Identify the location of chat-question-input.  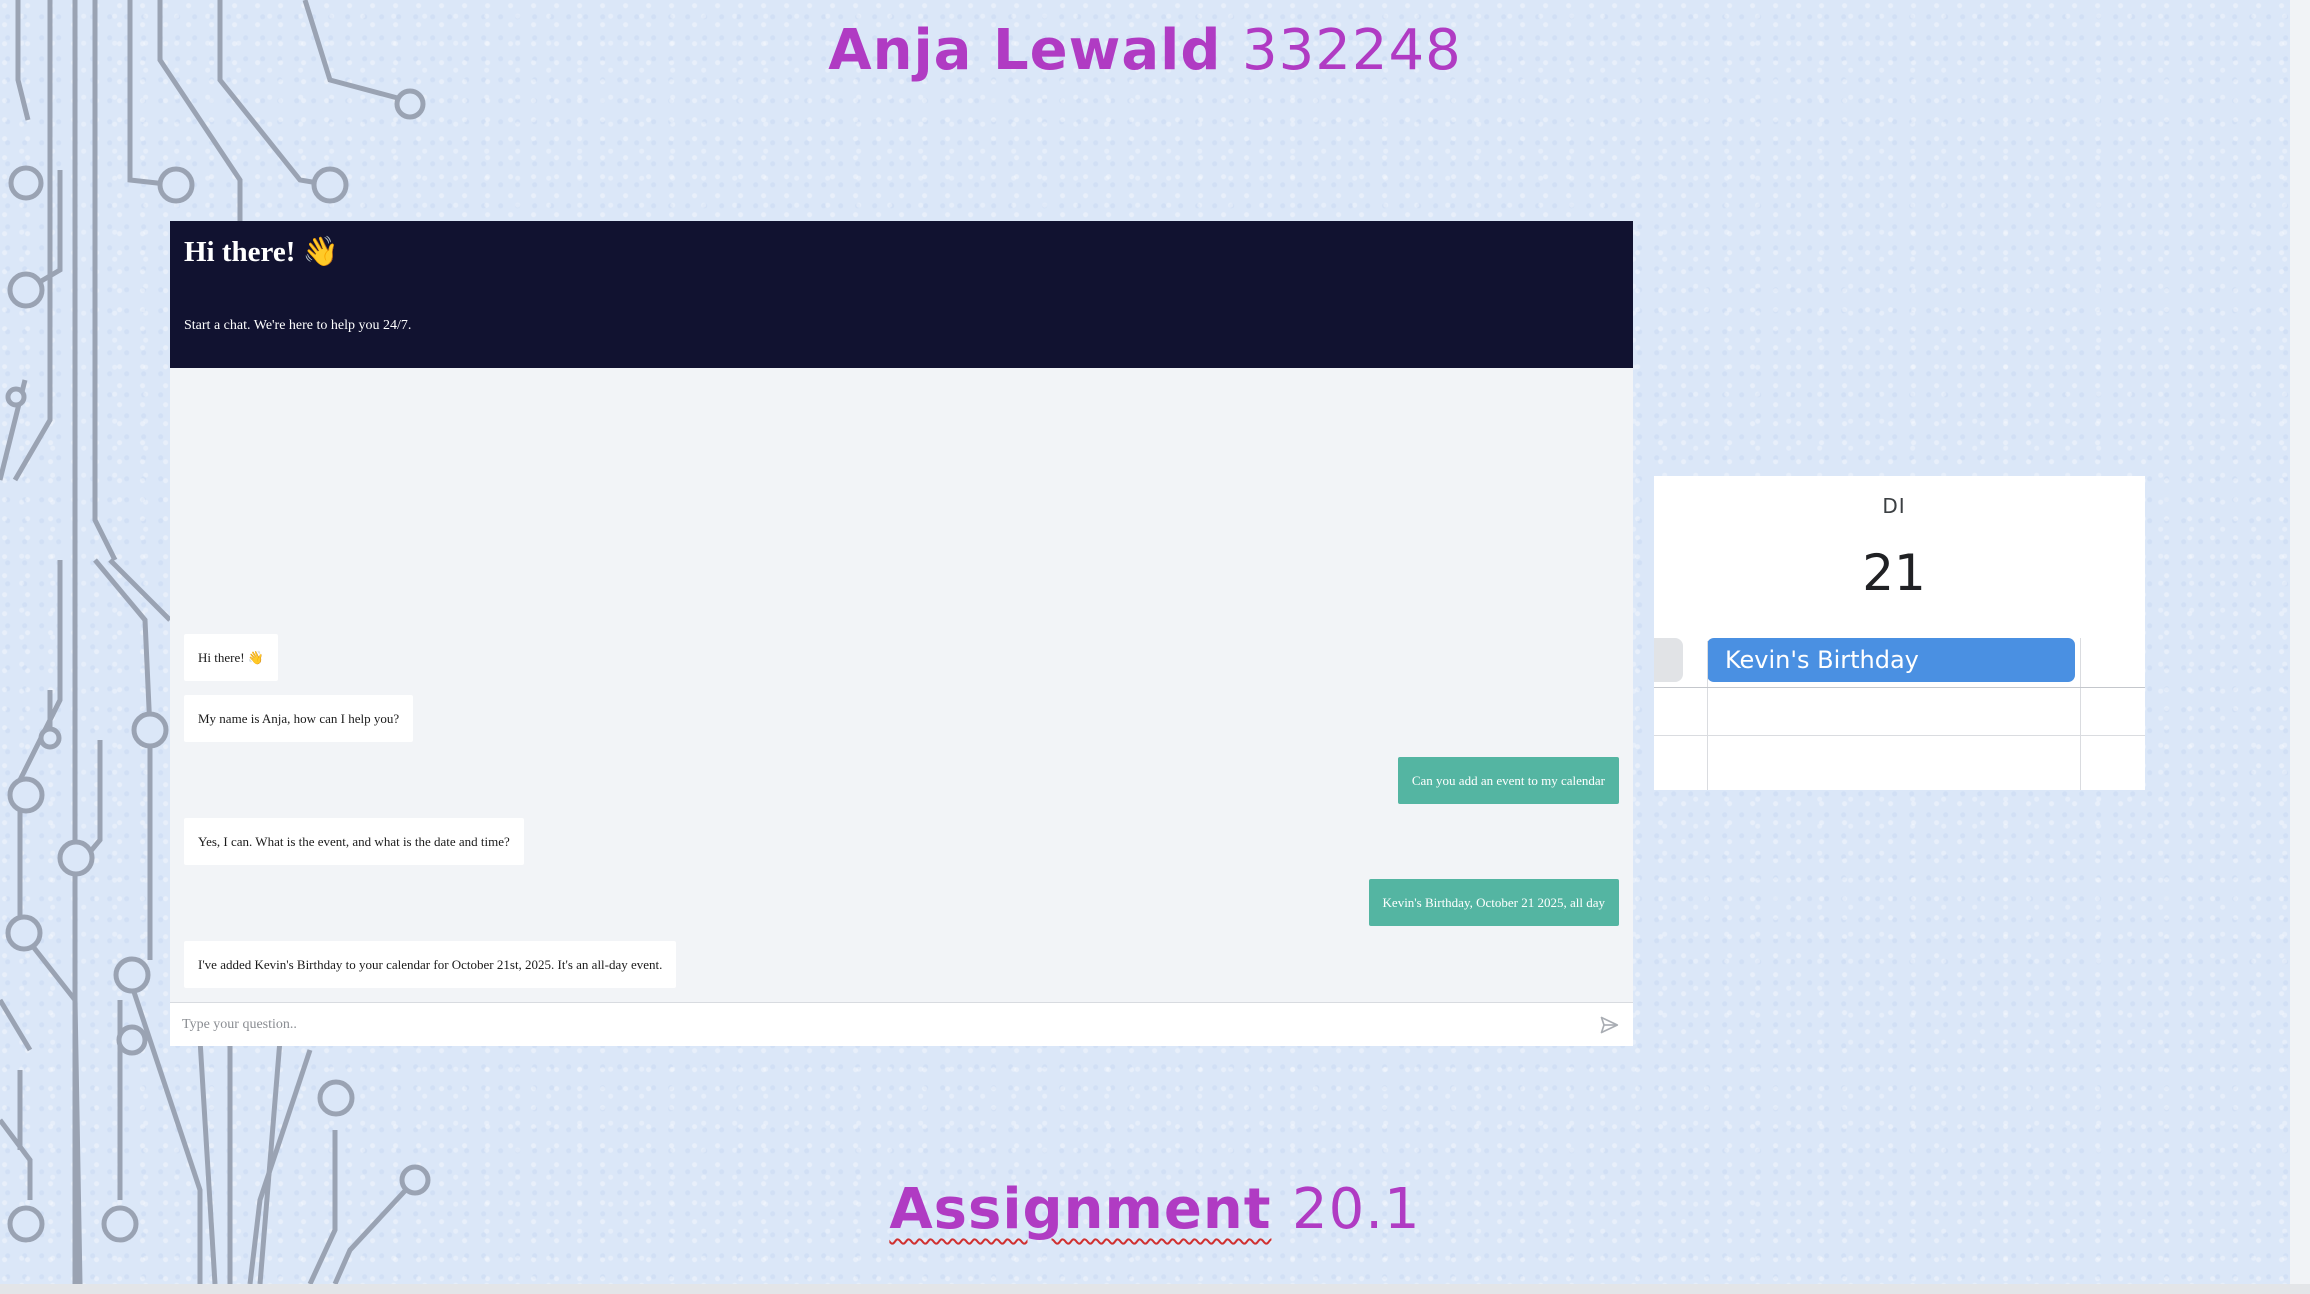
(872, 1025).